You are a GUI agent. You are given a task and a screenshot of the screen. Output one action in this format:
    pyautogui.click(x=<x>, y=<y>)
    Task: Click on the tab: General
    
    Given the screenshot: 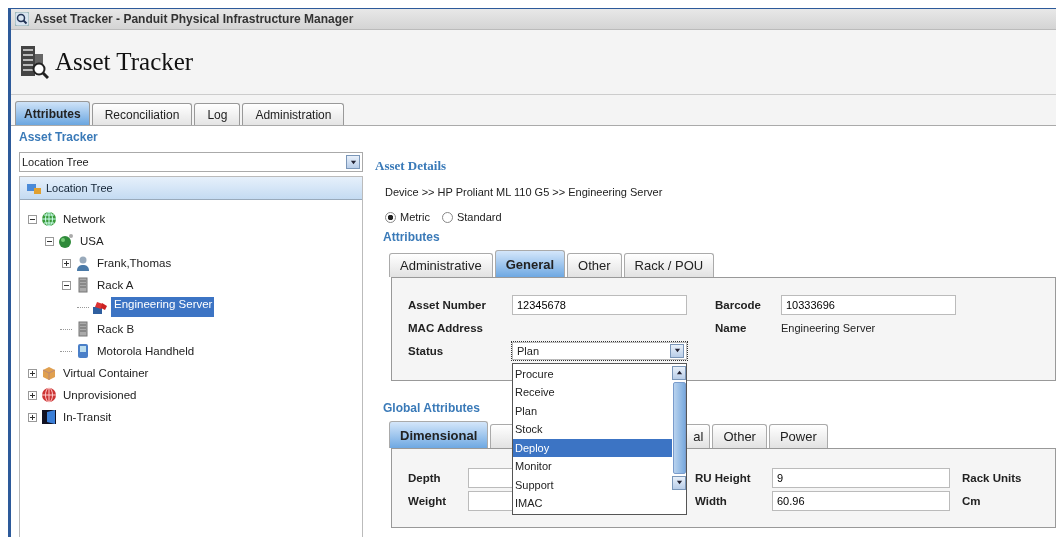 What is the action you would take?
    pyautogui.click(x=530, y=263)
    